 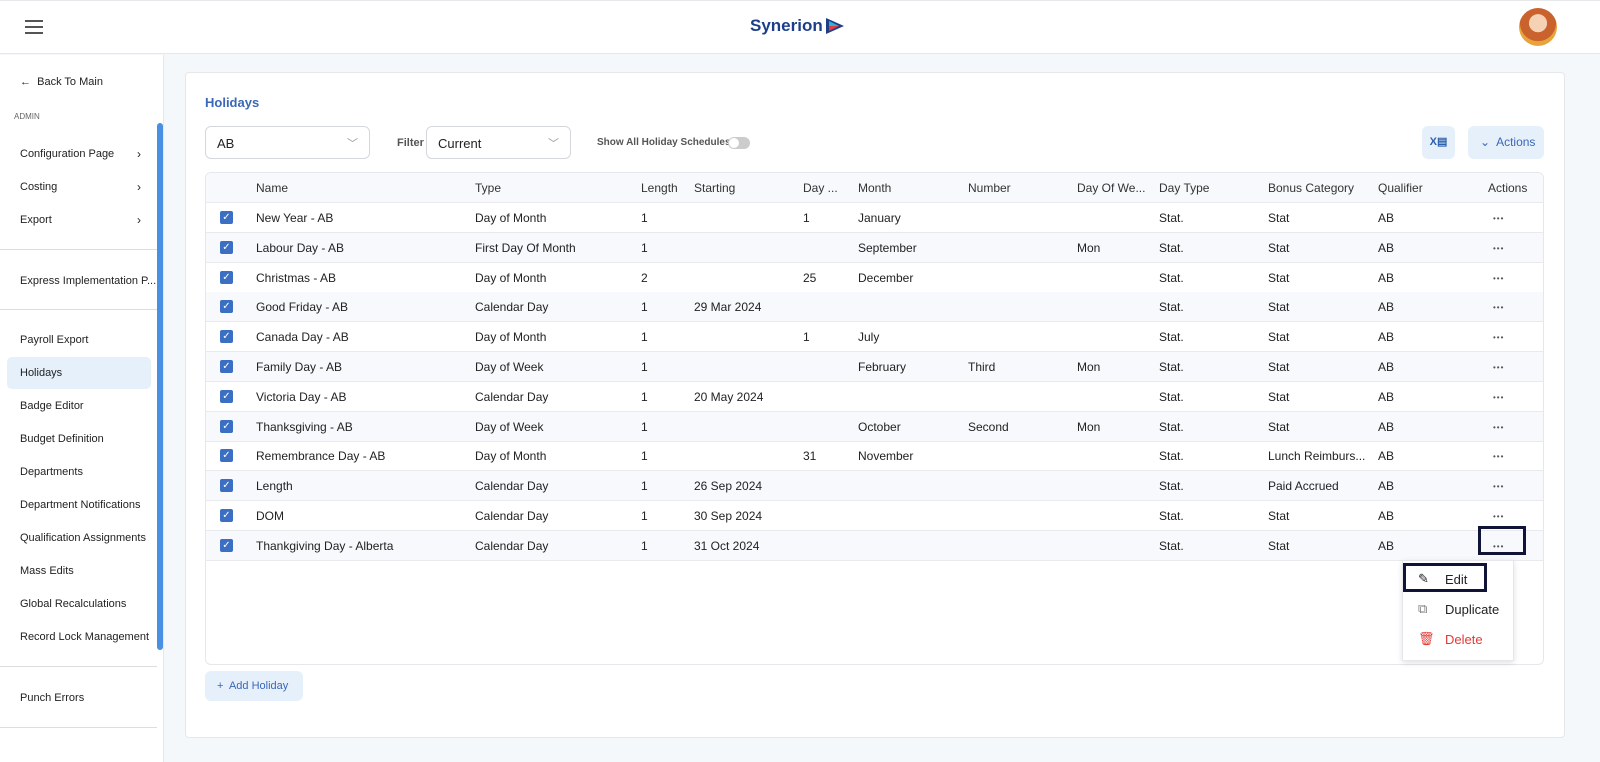 What do you see at coordinates (83, 538) in the screenshot?
I see `sidebar-item-qualification-assignments: Qualification Assignments` at bounding box center [83, 538].